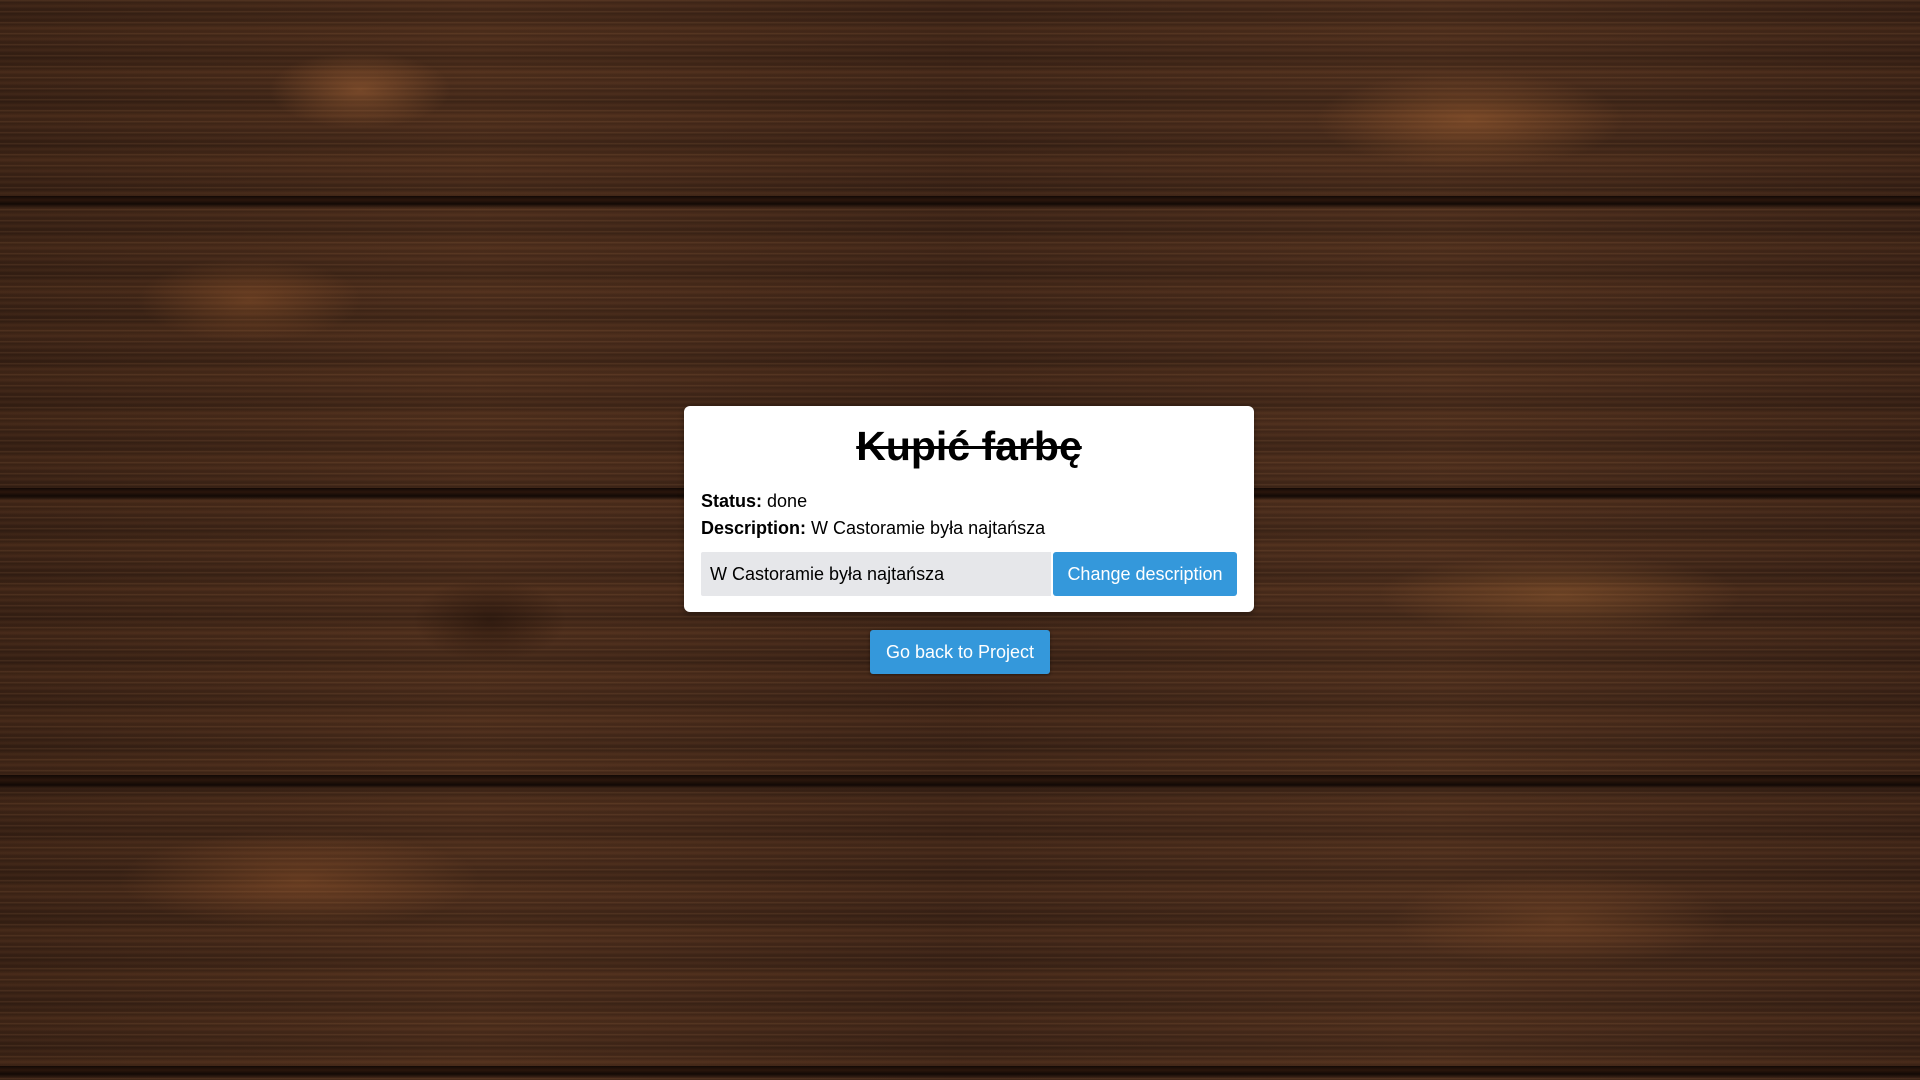 The width and height of the screenshot is (1920, 1080). I want to click on status-label: Status:, so click(732, 501).